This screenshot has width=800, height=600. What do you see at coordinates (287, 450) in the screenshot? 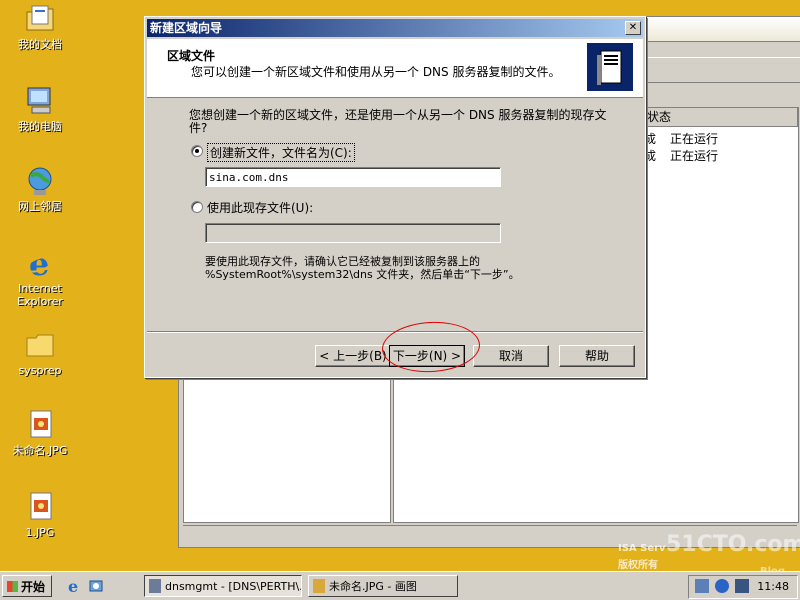
I see `console-tree-pane` at bounding box center [287, 450].